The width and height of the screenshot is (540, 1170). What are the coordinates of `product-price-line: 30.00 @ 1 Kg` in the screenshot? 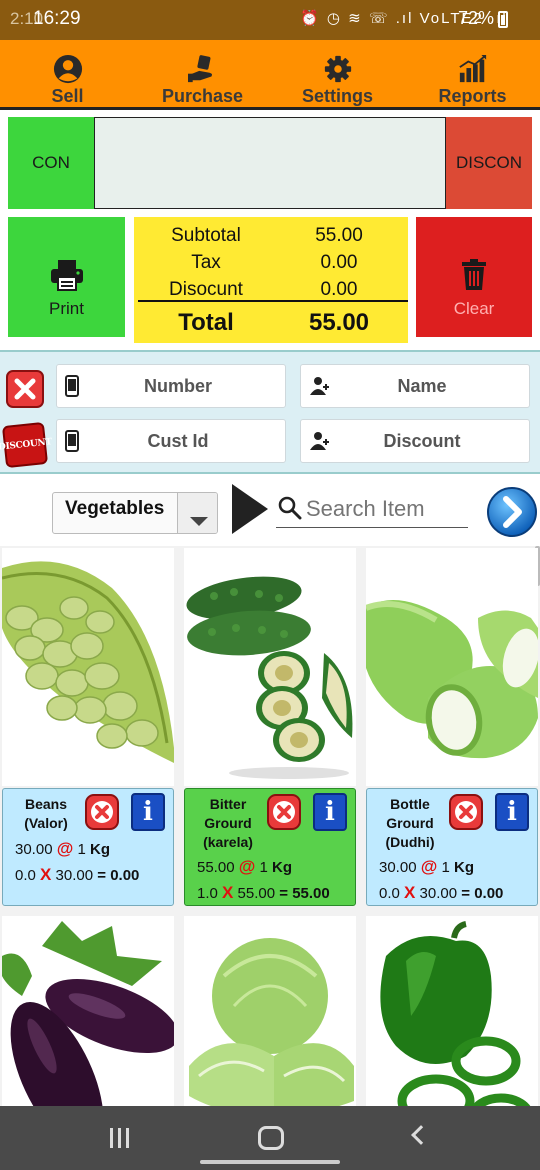 It's located at (62, 849).